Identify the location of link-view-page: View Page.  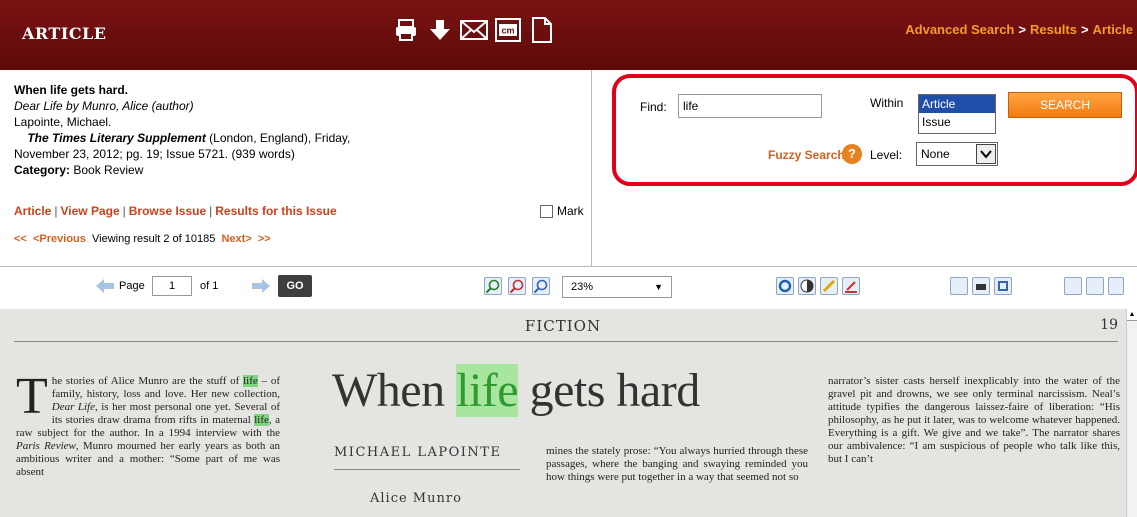
(89, 211).